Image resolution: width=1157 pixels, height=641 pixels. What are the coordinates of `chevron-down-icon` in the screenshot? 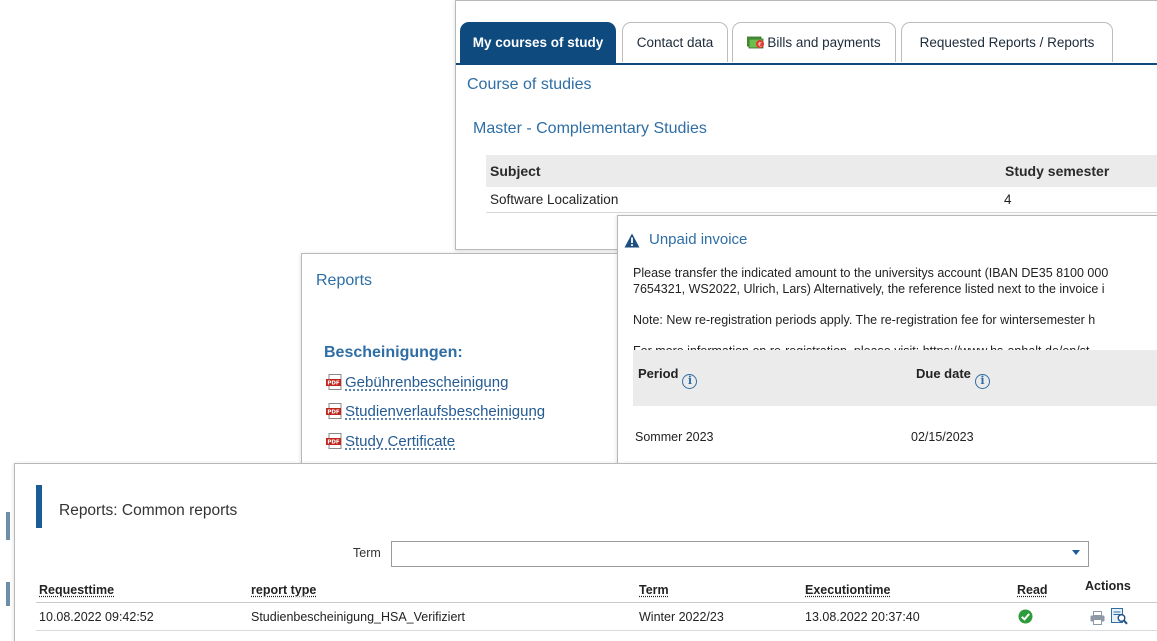 It's located at (1076, 552).